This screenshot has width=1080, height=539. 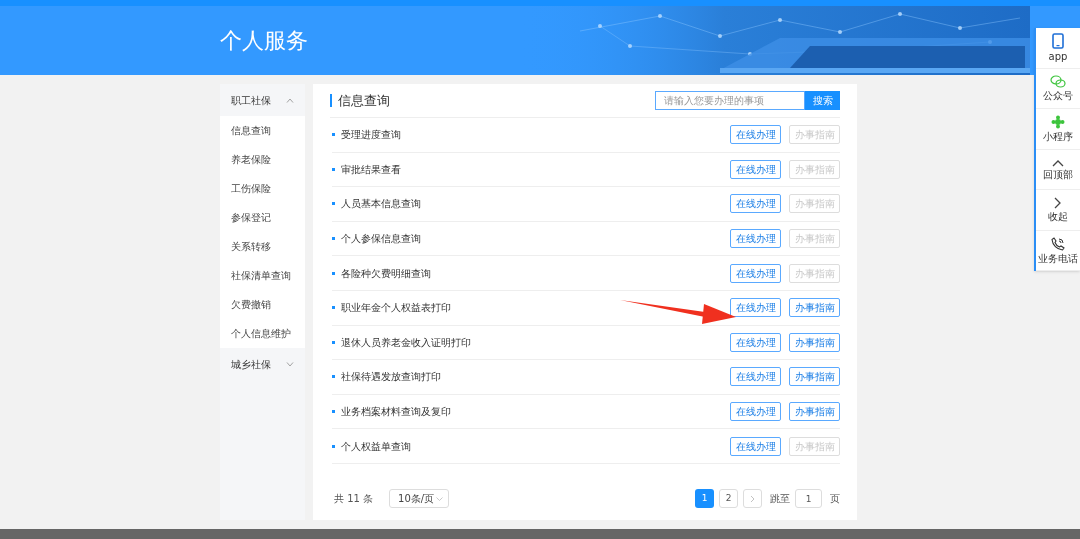 What do you see at coordinates (262, 188) in the screenshot?
I see `sidebar-item: 工伤保险` at bounding box center [262, 188].